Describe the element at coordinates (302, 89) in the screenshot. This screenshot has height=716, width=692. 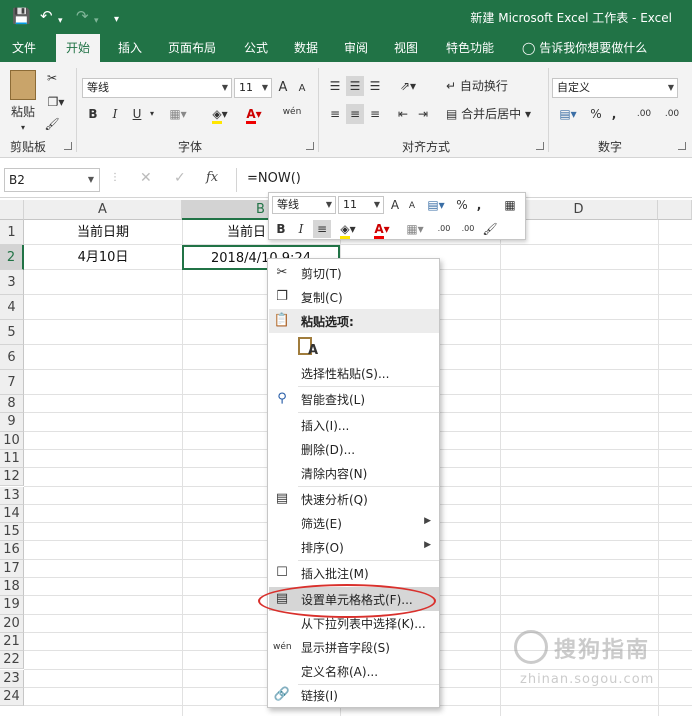
I see `shrink-font-button: A` at that location.